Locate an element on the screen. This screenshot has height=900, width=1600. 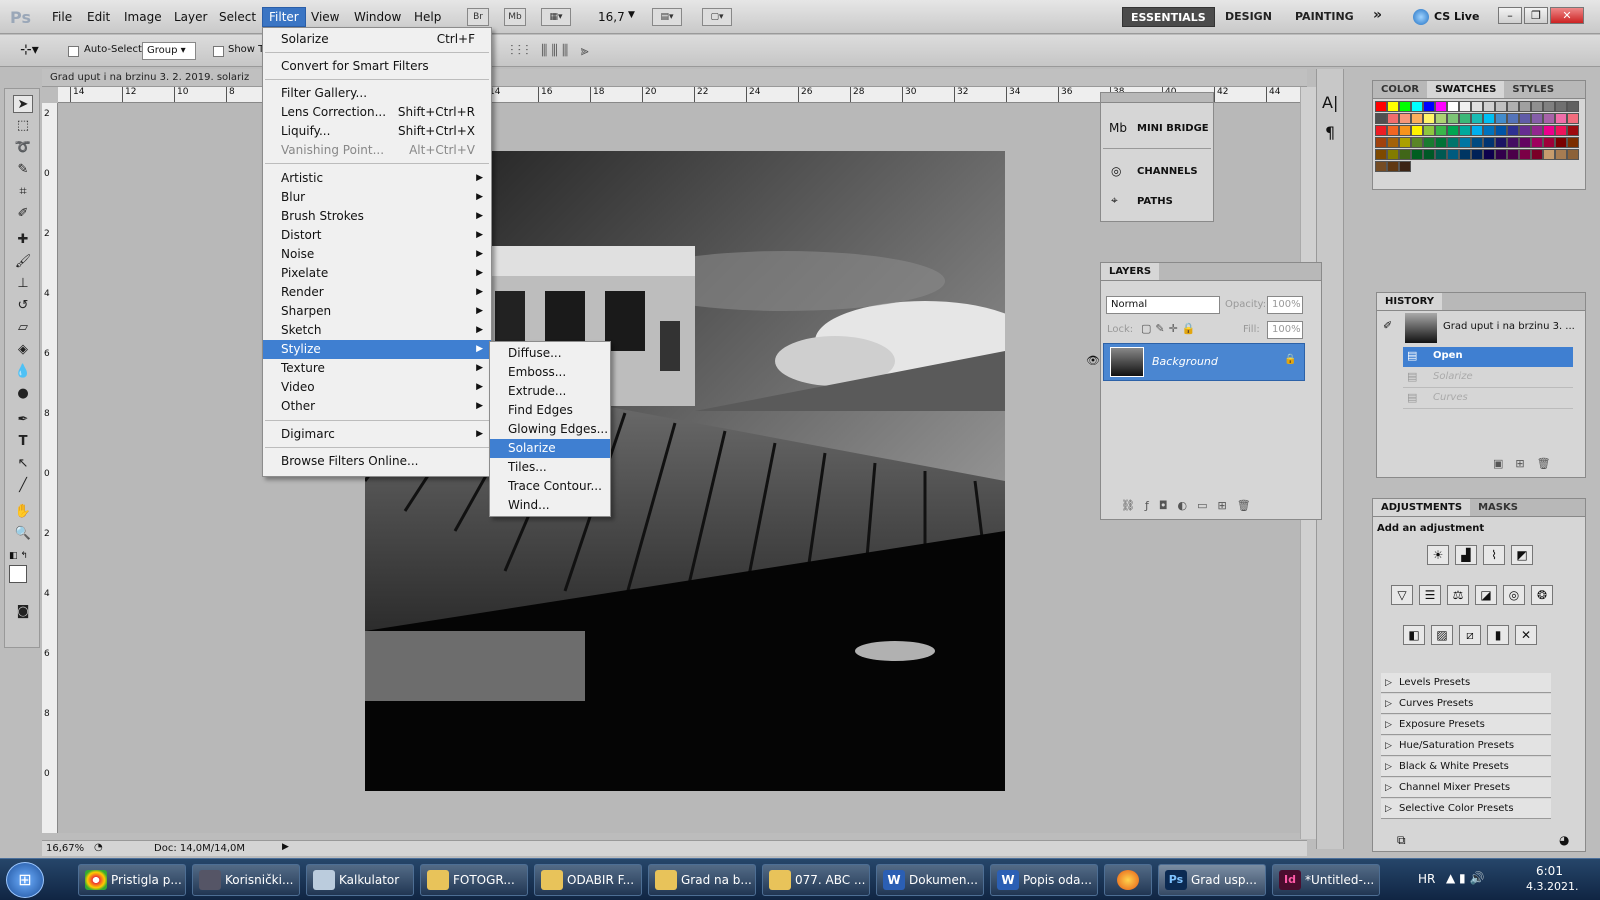
channel-mixer-icon: ❂ is located at coordinates (1542, 595).